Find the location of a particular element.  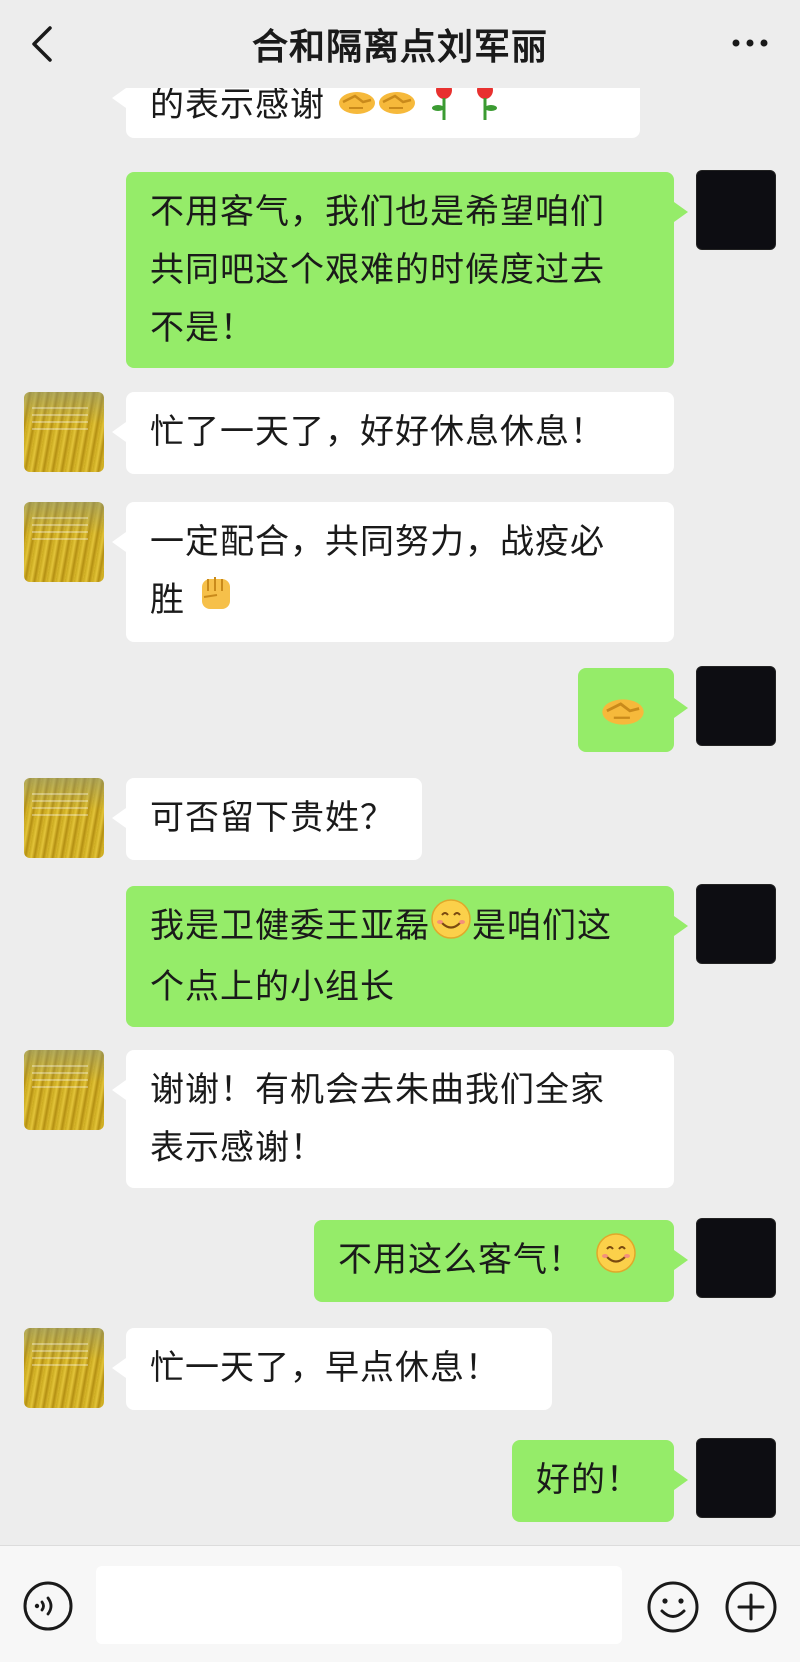

message-bubble-incoming: 忙了一天了，好好休息休息！ is located at coordinates (393, 433).